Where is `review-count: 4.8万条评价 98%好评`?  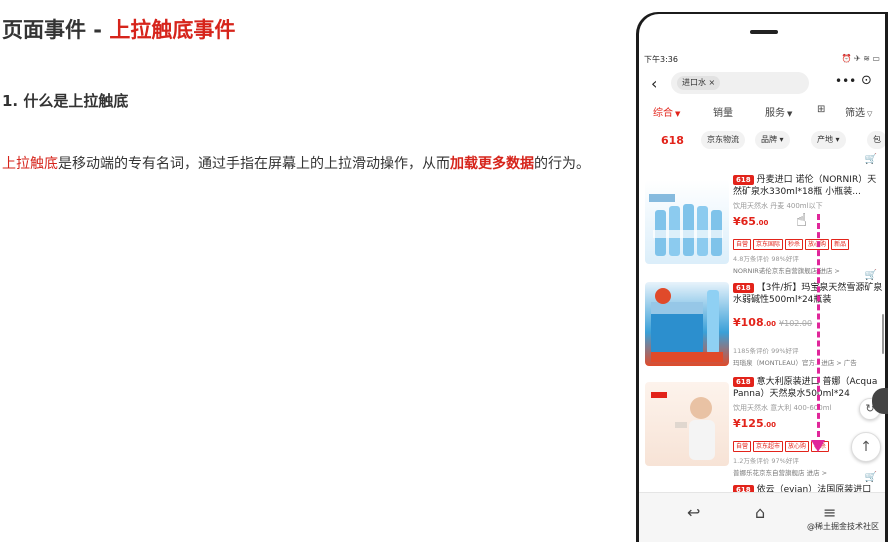
review-count: 4.8万条评价 98%好评 is located at coordinates (766, 259).